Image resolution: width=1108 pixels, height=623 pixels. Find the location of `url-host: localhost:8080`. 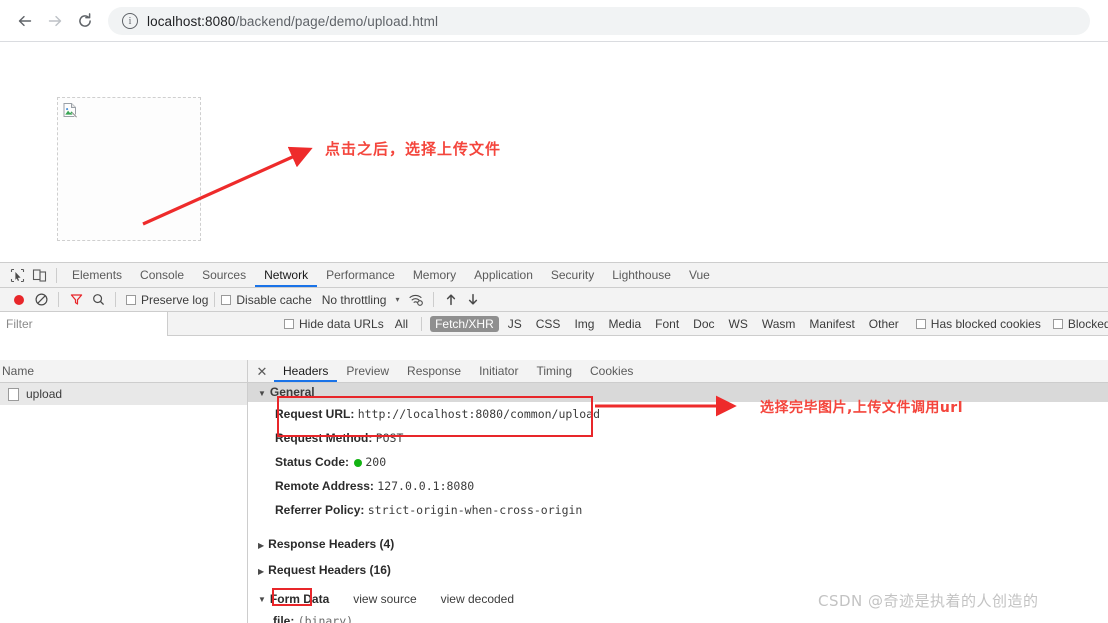

url-host: localhost:8080 is located at coordinates (191, 21).